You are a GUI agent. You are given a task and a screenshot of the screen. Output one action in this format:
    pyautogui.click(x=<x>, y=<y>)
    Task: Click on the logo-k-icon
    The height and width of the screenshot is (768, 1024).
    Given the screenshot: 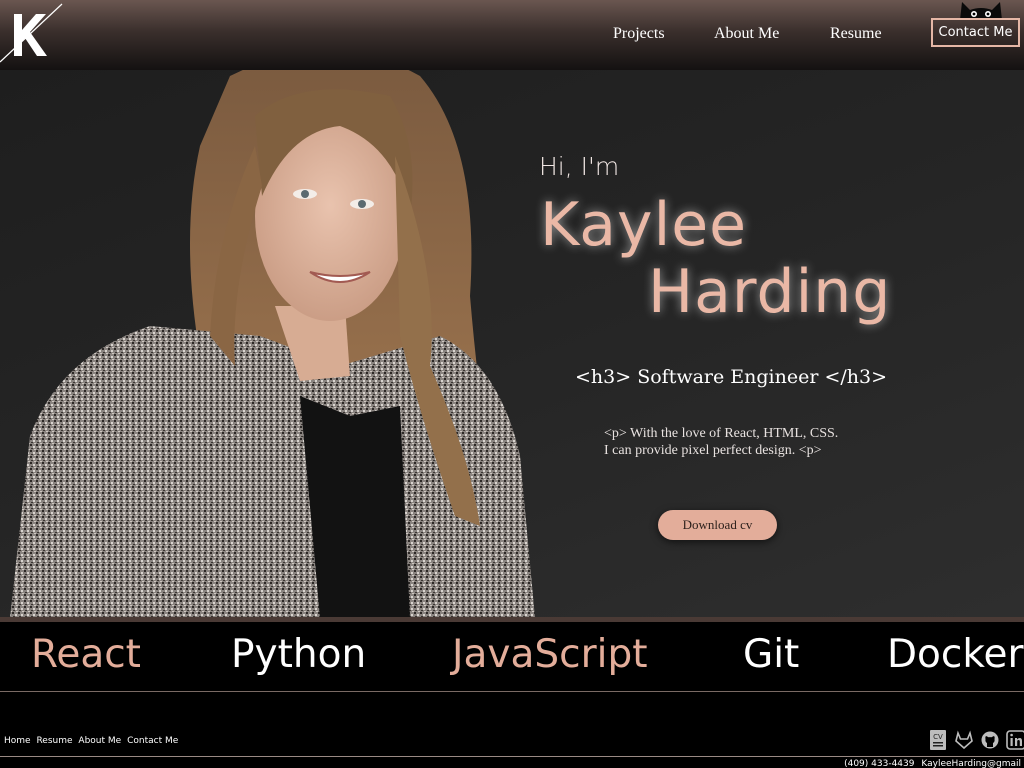 What is the action you would take?
    pyautogui.click(x=35, y=33)
    